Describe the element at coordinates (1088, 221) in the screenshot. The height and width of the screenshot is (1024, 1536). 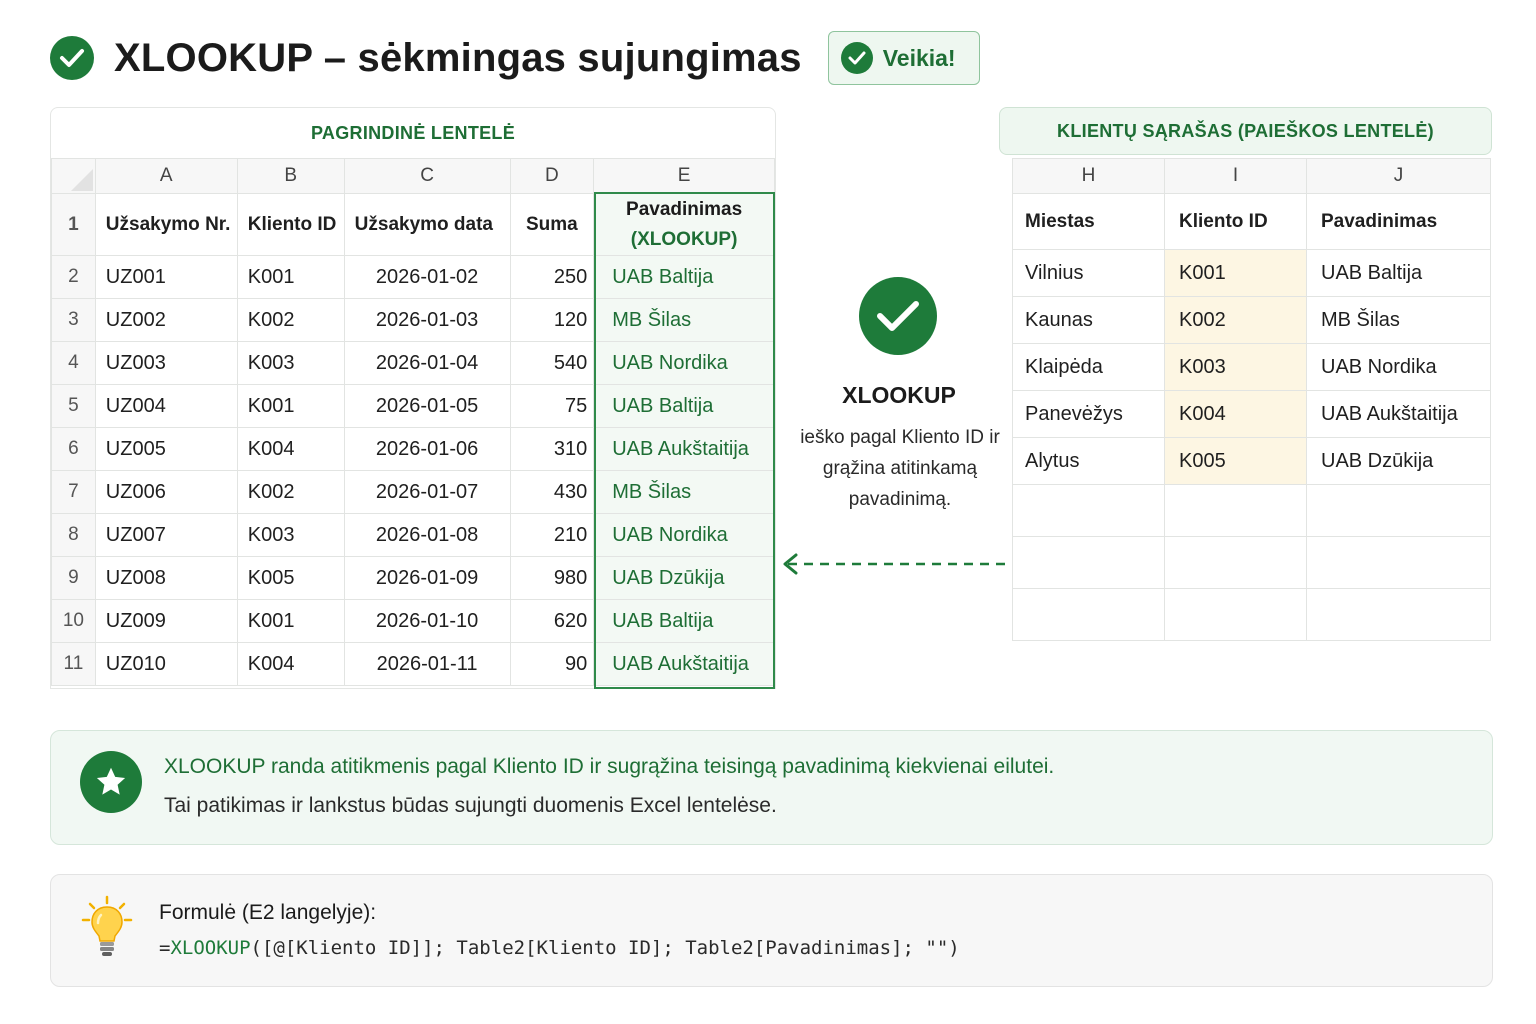
I see `header-cell: Miestas` at that location.